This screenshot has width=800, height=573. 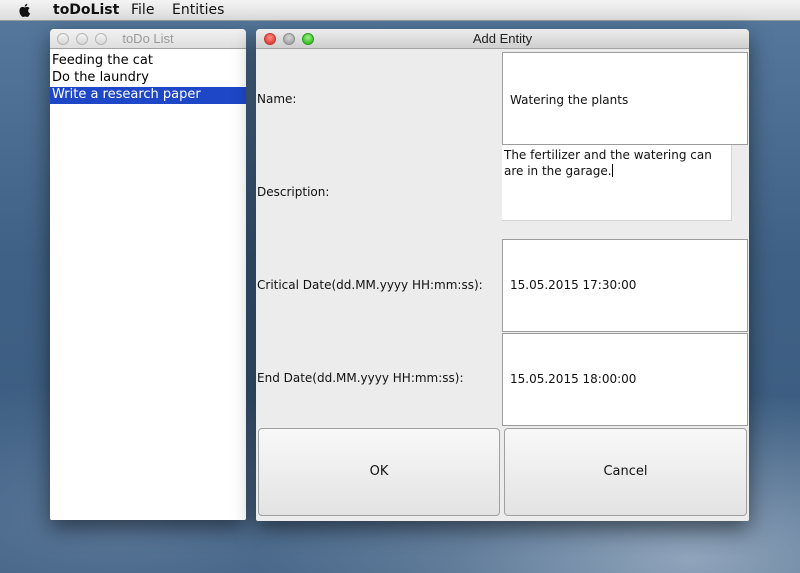 What do you see at coordinates (360, 378) in the screenshot?
I see `end-date-label: End Date(dd.MM.yyyy HH:mm:ss):` at bounding box center [360, 378].